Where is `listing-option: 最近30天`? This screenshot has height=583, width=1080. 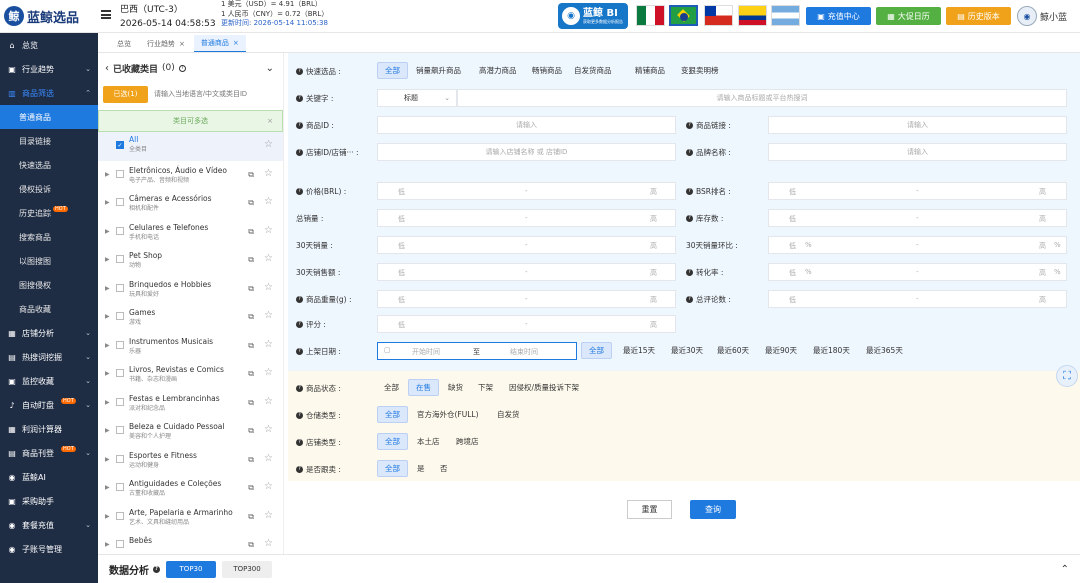
listing-option: 最近30天 is located at coordinates (687, 350).